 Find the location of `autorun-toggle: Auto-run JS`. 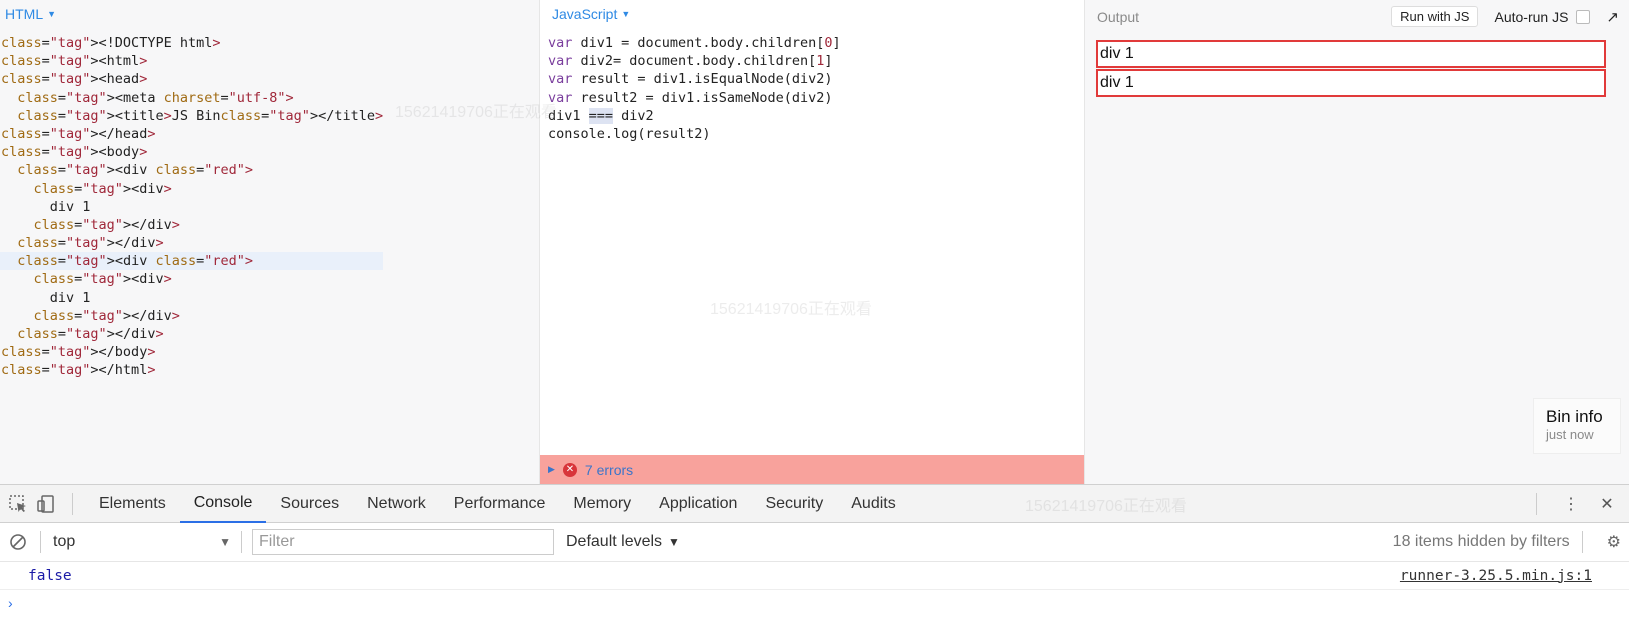

autorun-toggle: Auto-run JS is located at coordinates (1542, 16).